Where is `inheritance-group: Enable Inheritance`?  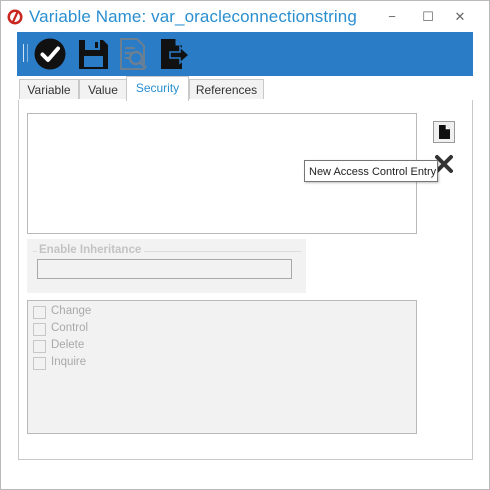
inheritance-group: Enable Inheritance is located at coordinates (166, 266).